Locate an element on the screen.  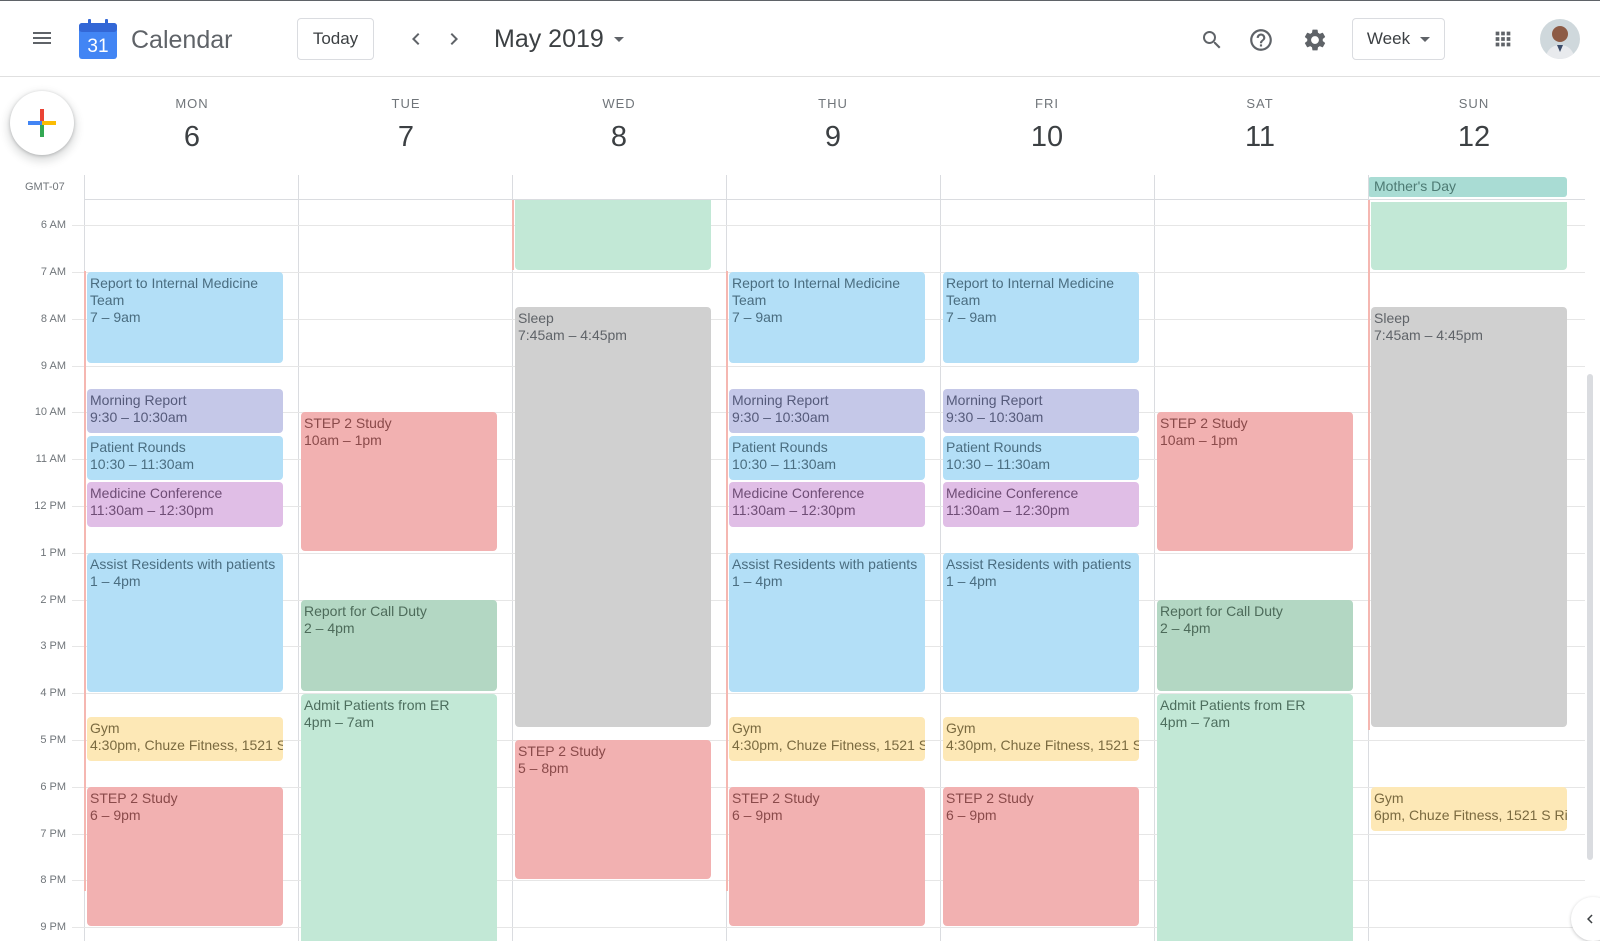
event-title: Morning Report is located at coordinates (994, 400).